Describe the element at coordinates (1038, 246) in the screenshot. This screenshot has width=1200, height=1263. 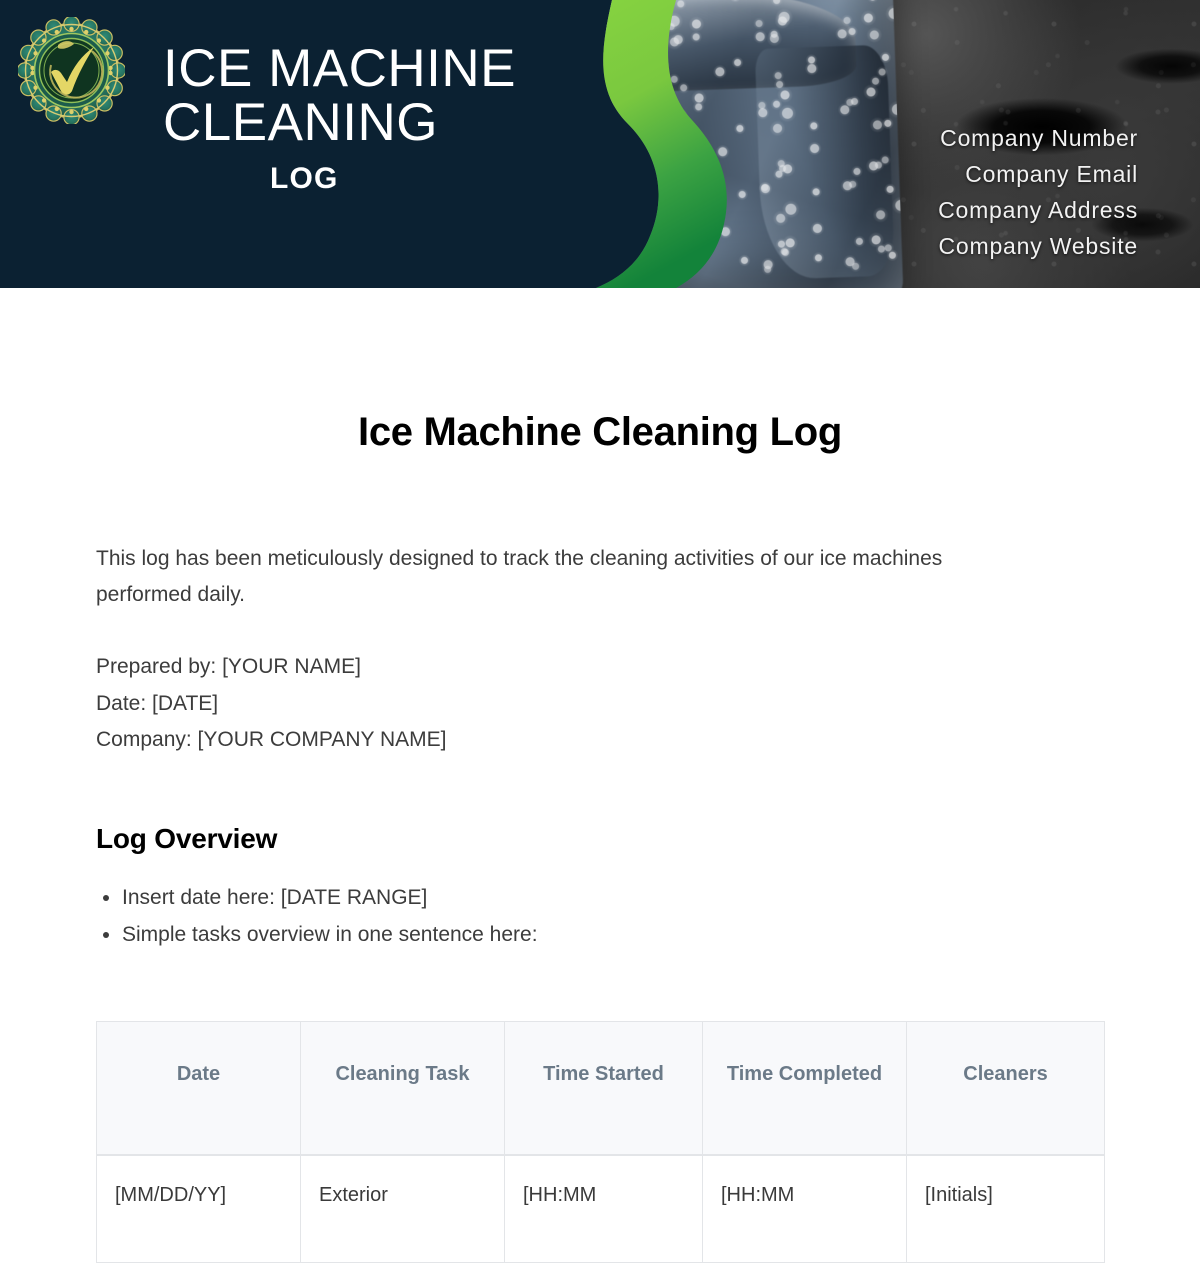
I see `company-website: Company Website` at that location.